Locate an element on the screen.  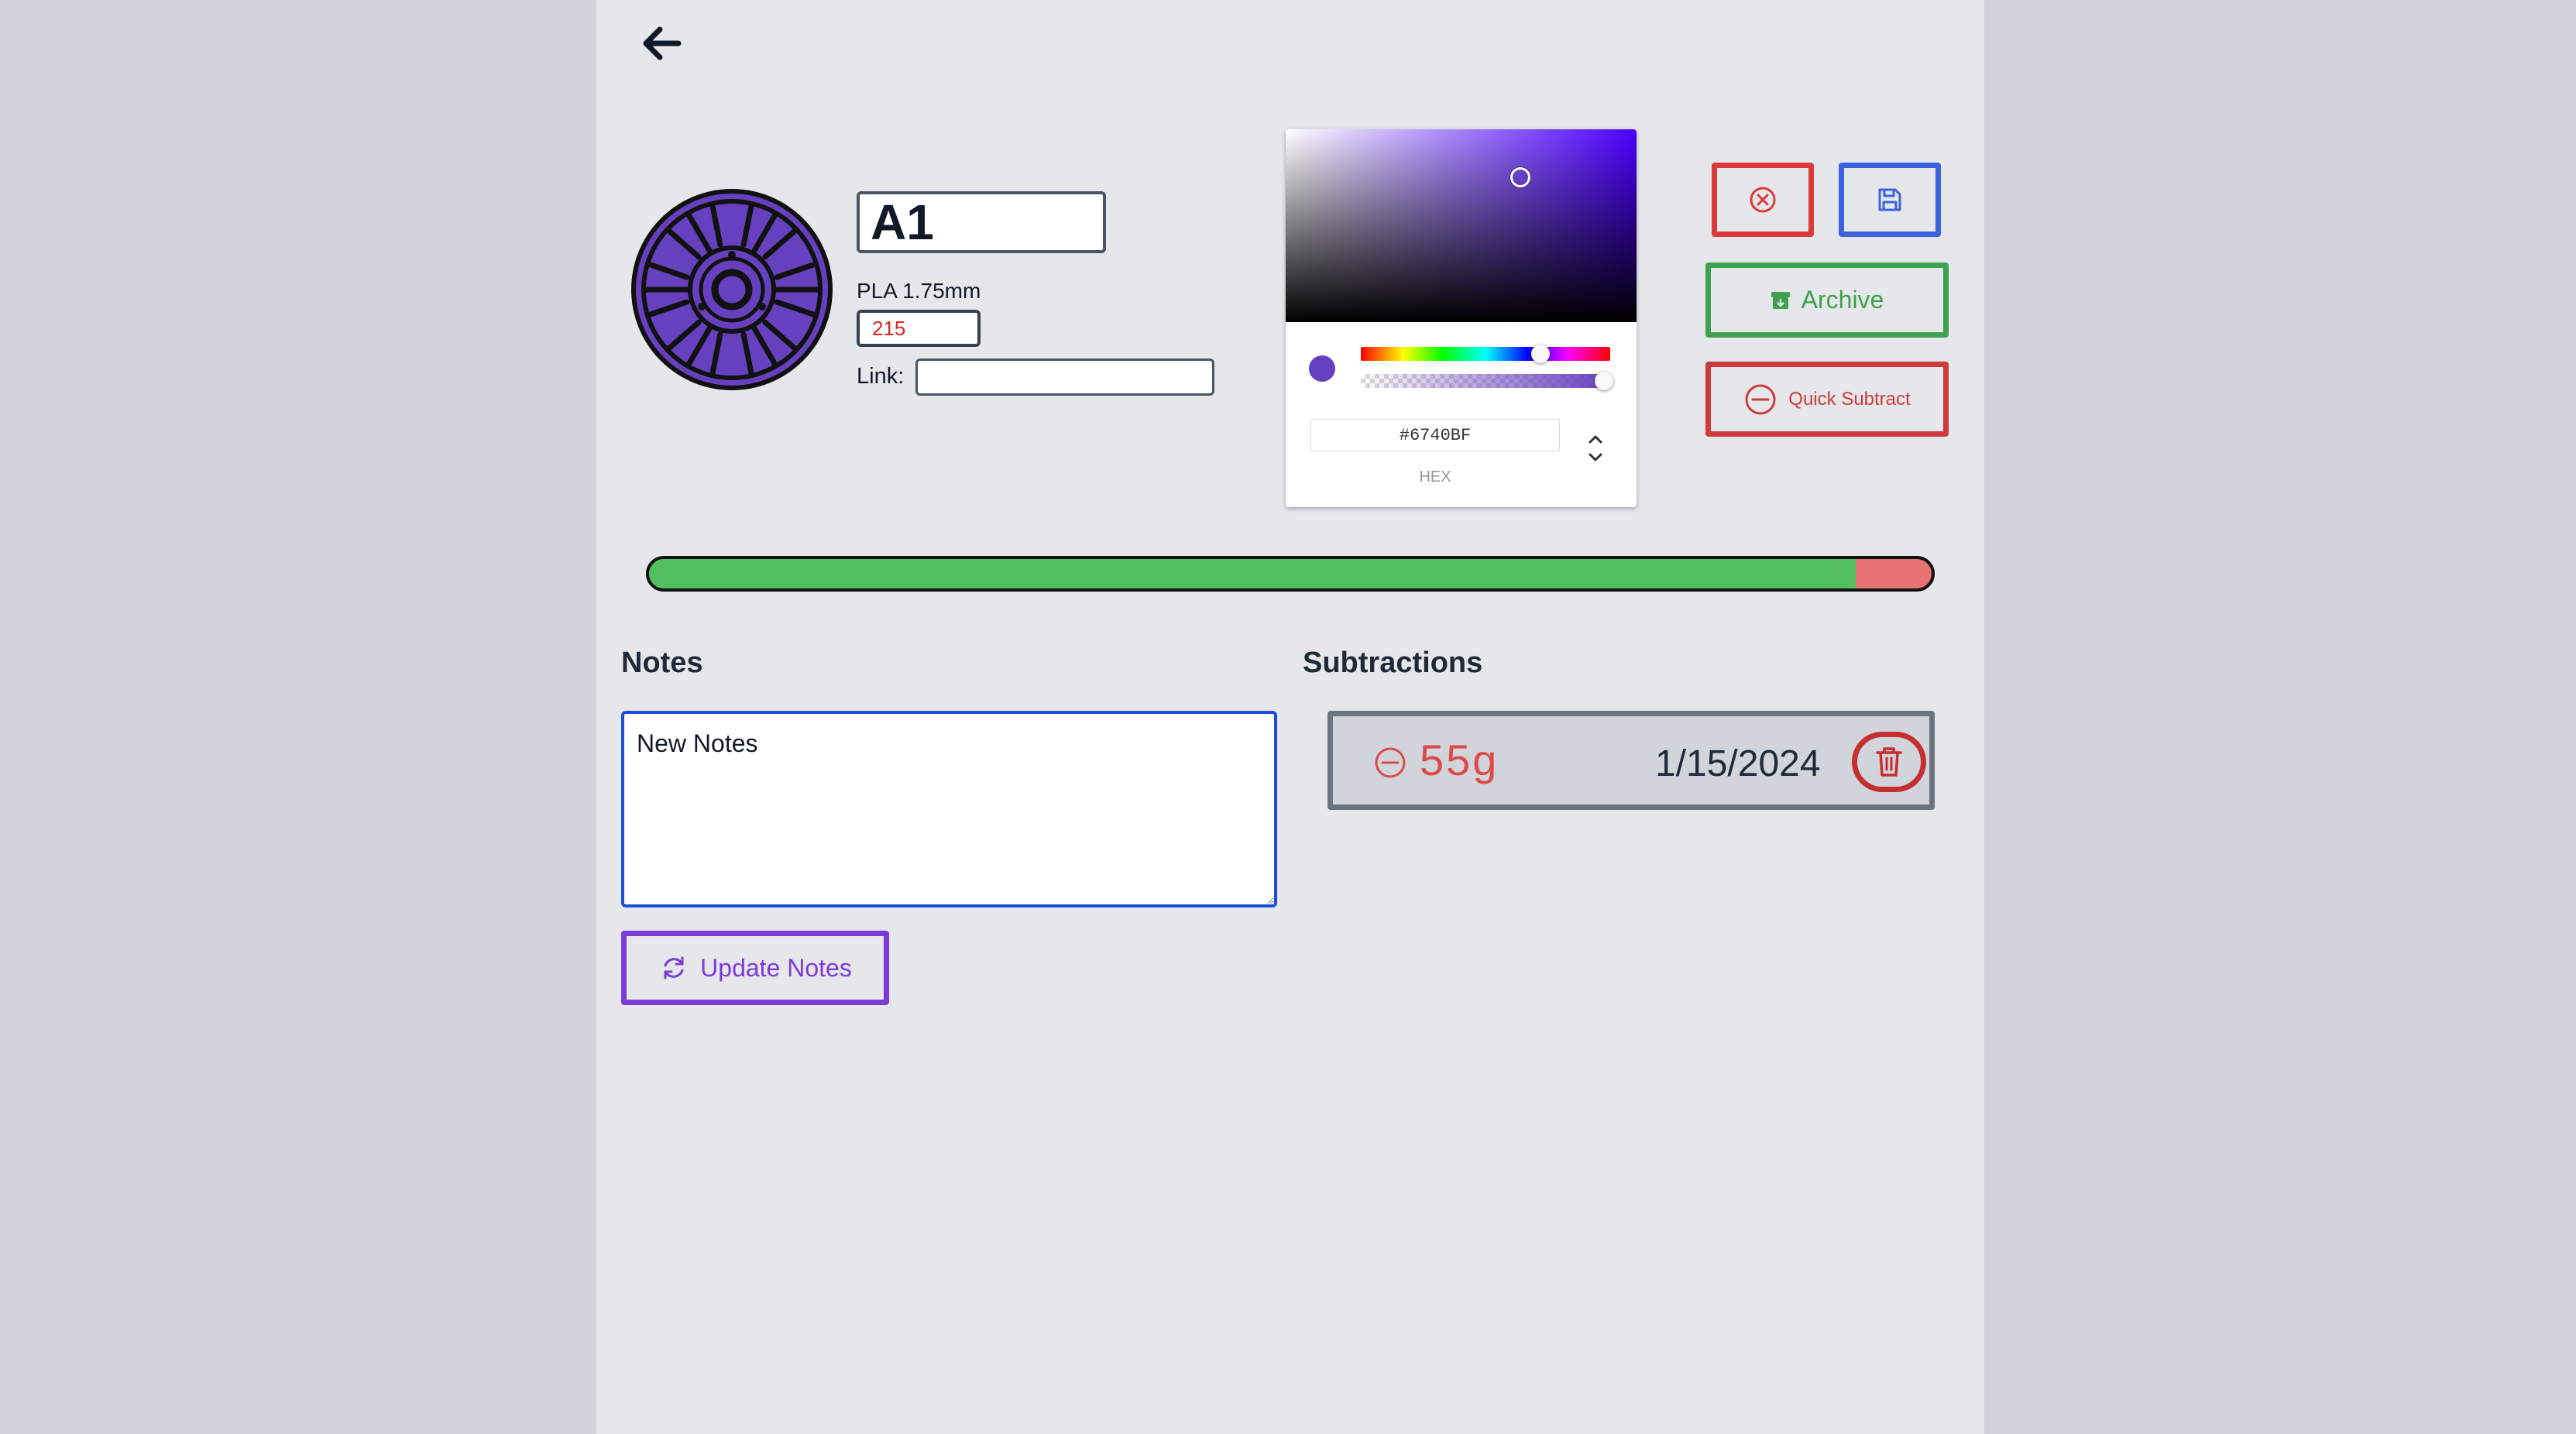
archive-button: Archive is located at coordinates (1827, 300).